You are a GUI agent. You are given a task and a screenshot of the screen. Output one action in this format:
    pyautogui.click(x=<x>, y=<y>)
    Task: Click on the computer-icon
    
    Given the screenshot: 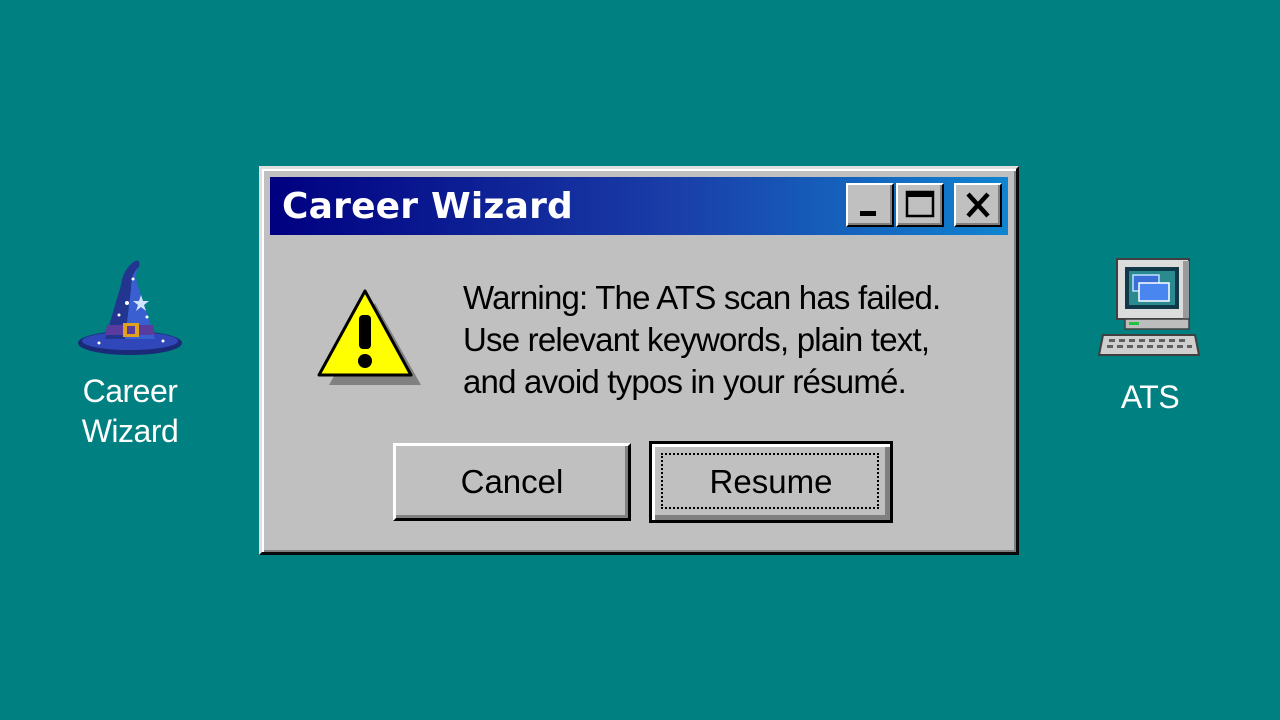 What is the action you would take?
    pyautogui.click(x=1149, y=307)
    